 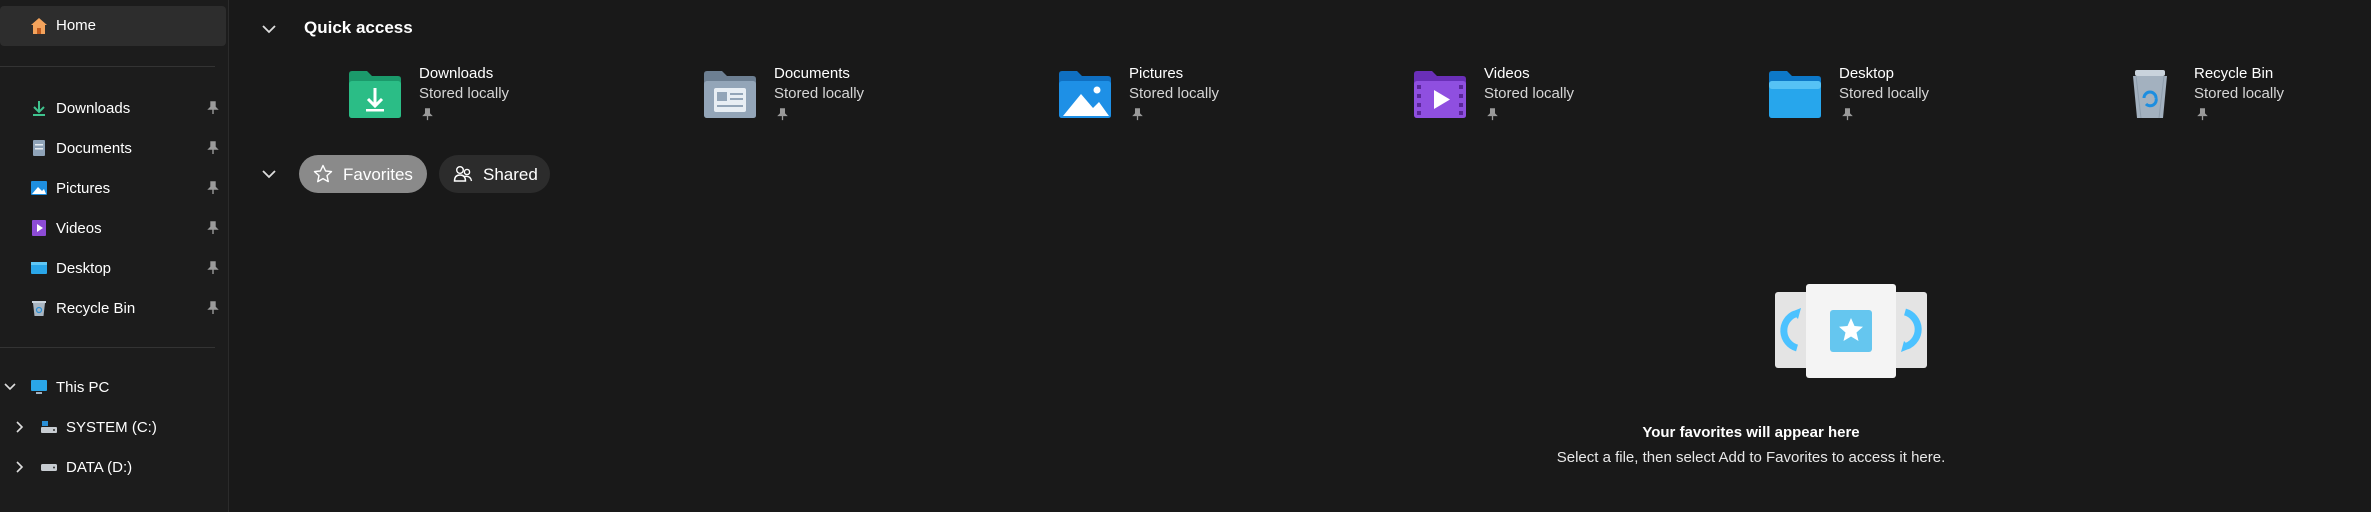 I want to click on nav-item-home: Home, so click(x=113, y=26).